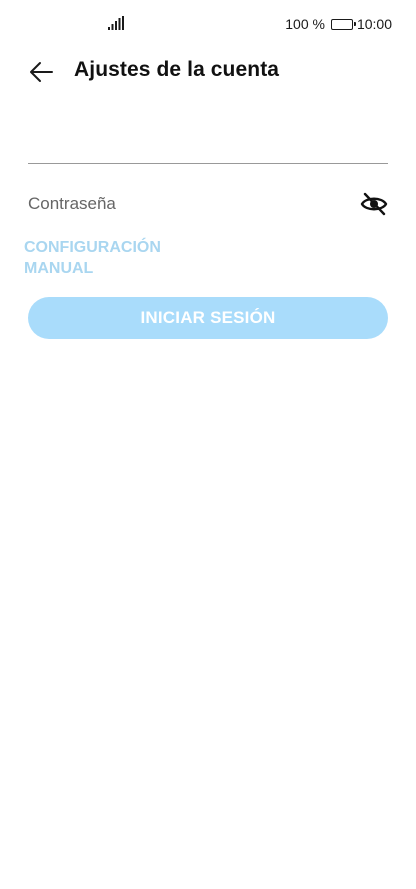 This screenshot has height=889, width=416. I want to click on username-field, so click(208, 137).